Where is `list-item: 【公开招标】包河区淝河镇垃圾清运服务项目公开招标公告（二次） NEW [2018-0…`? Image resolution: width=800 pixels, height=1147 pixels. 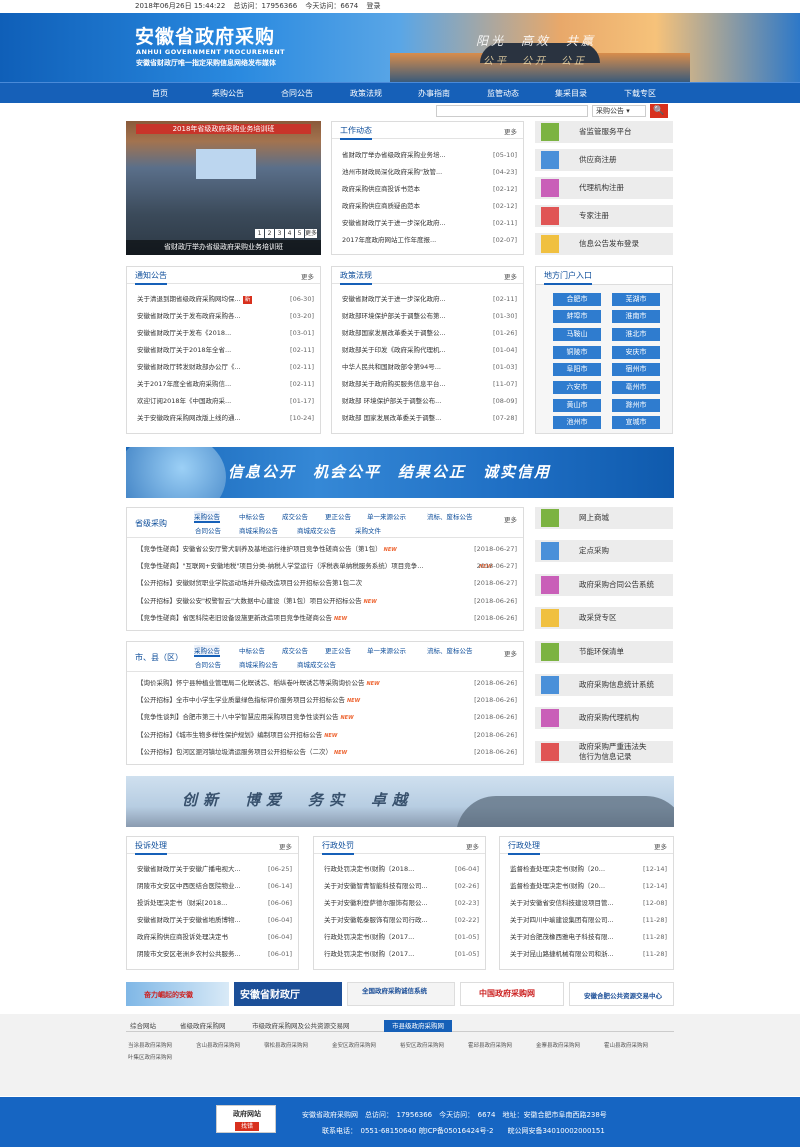 list-item: 【公开招标】包河区淝河镇垃圾清运服务项目公开招标公告（二次） NEW [2018-0… is located at coordinates (327, 752).